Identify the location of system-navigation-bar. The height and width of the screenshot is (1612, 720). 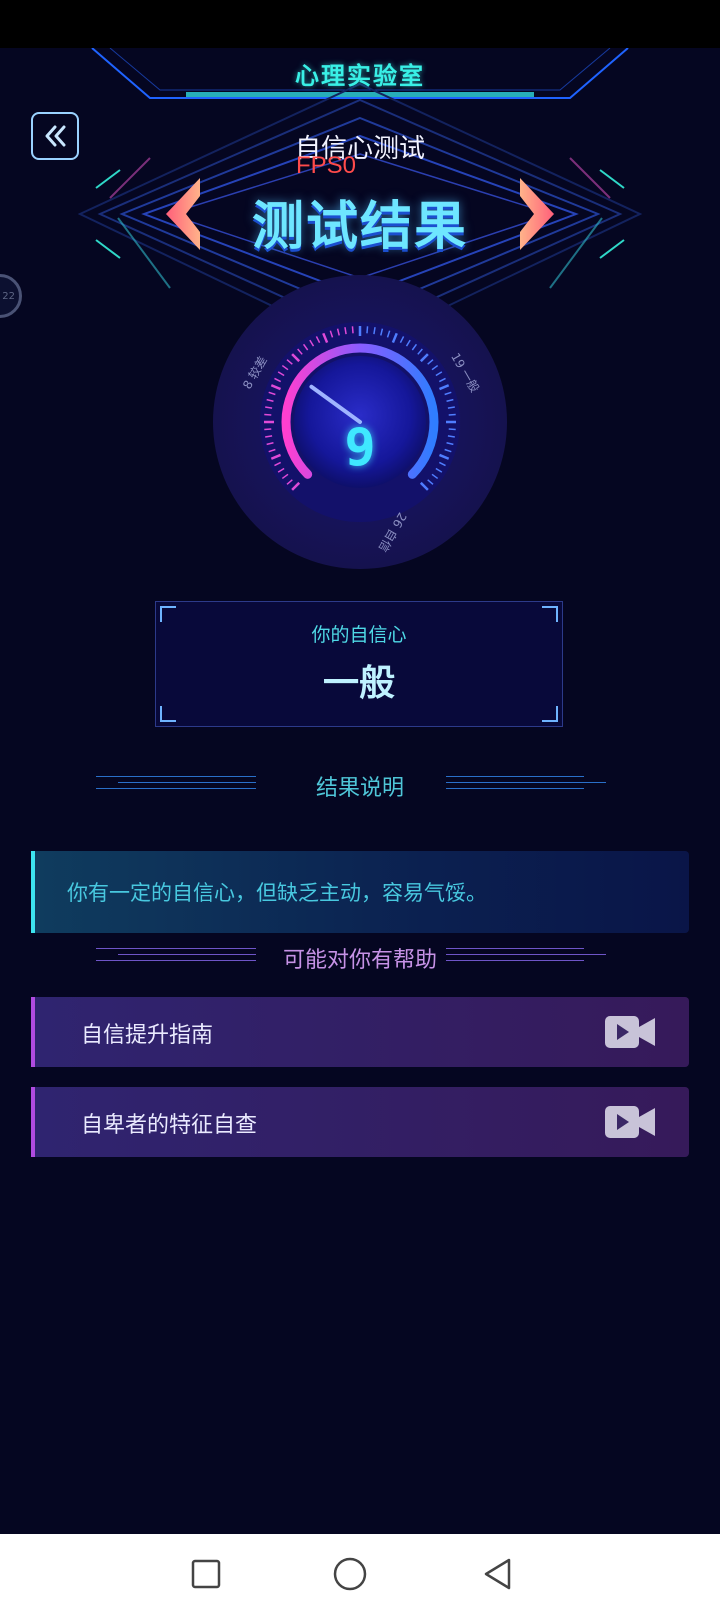
(360, 1573).